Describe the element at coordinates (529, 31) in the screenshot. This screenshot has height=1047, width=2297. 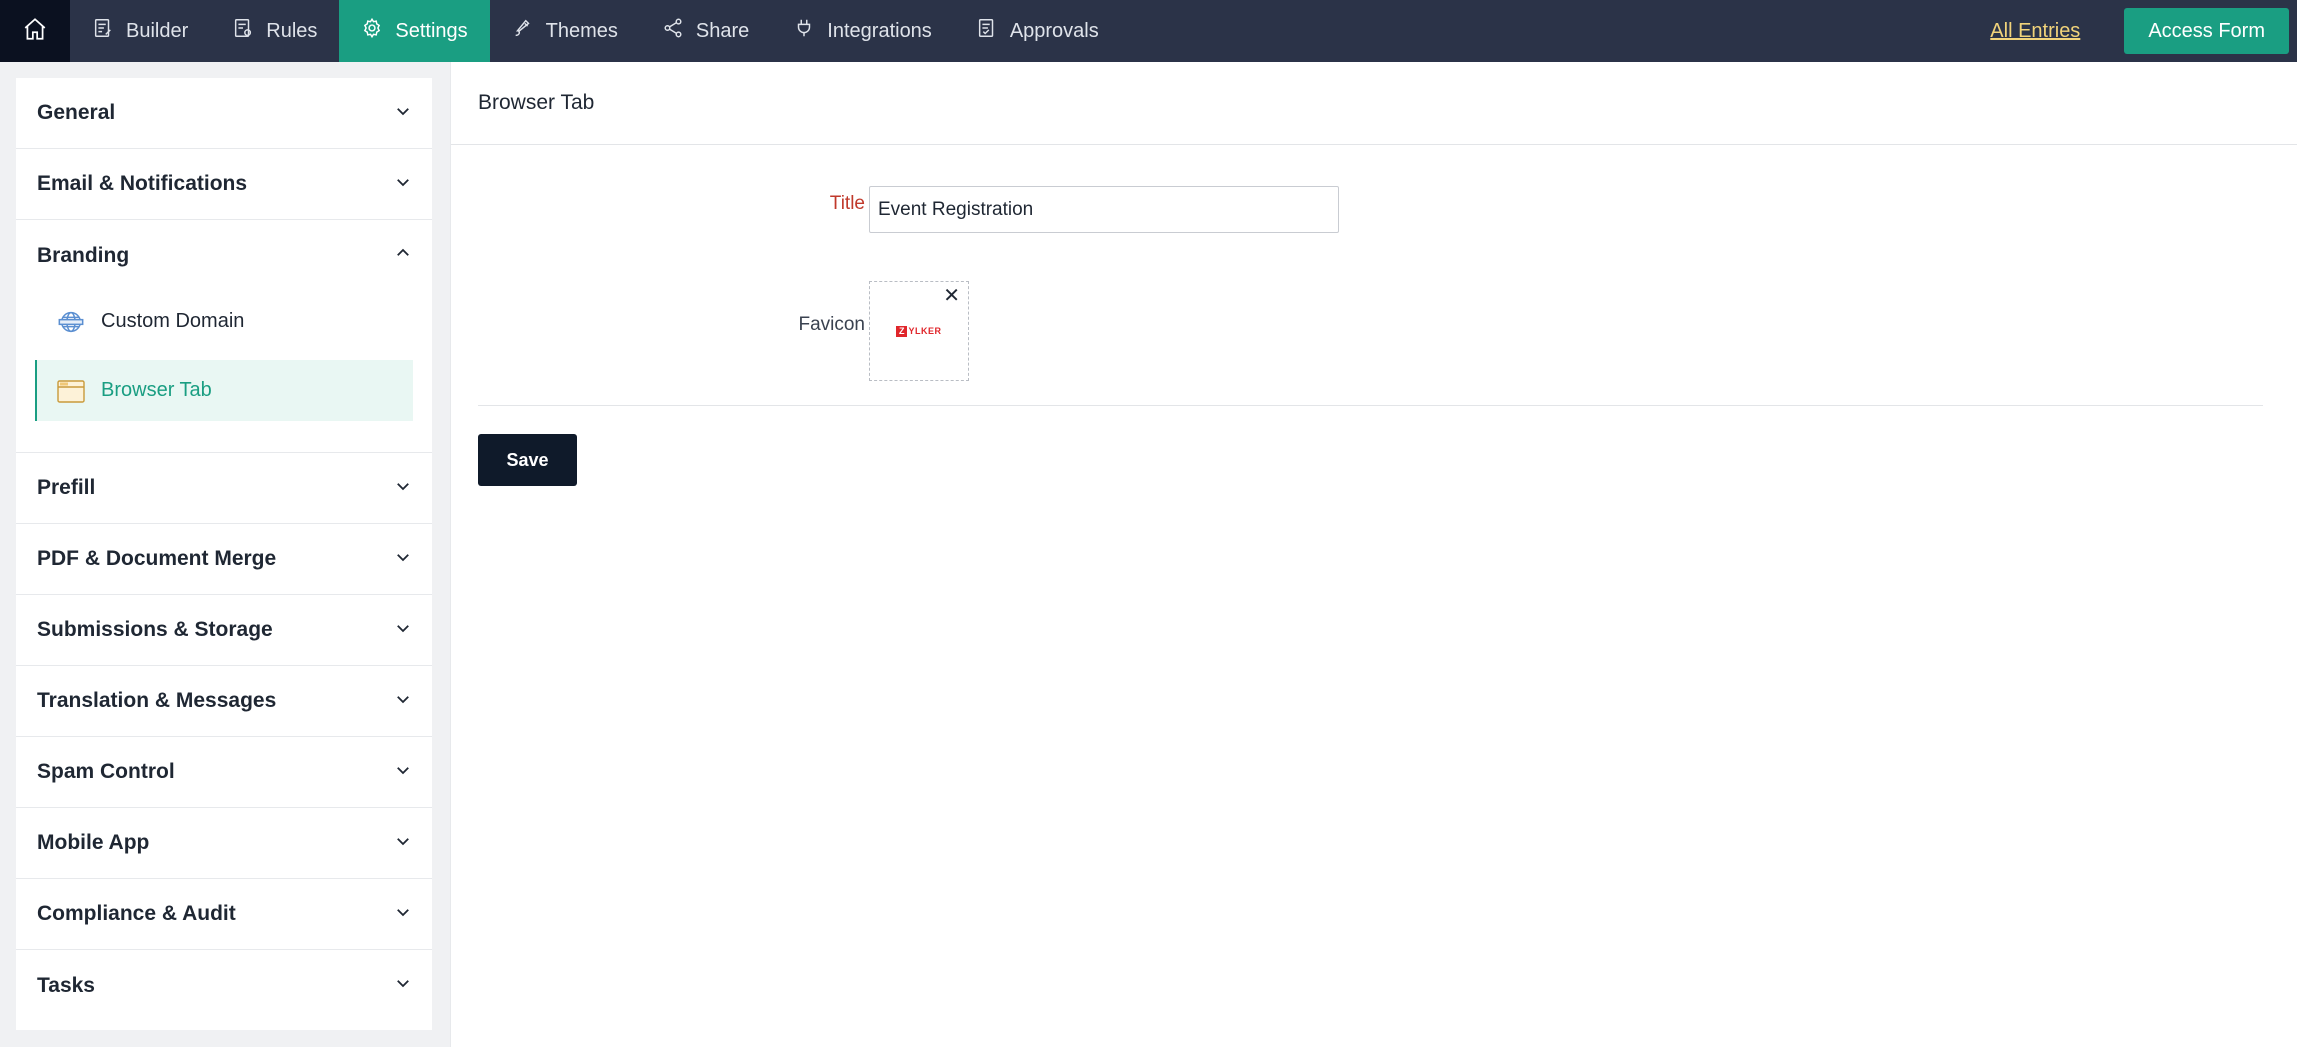
I see `brush-icon` at that location.